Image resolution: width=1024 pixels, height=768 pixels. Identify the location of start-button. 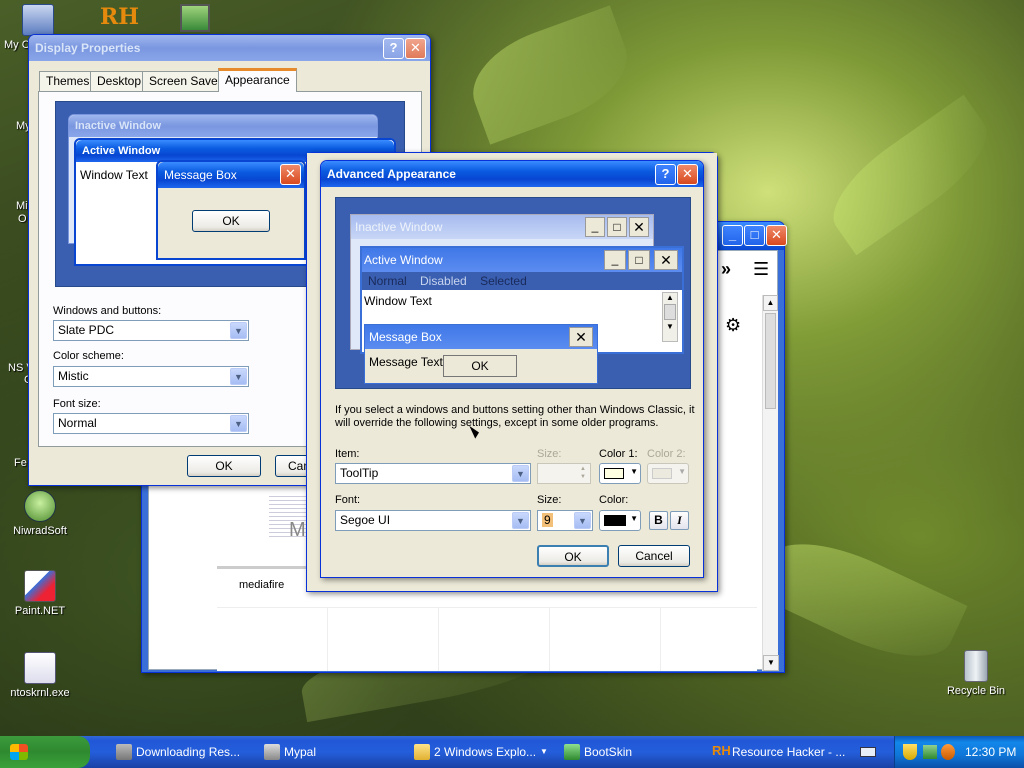
(45, 752).